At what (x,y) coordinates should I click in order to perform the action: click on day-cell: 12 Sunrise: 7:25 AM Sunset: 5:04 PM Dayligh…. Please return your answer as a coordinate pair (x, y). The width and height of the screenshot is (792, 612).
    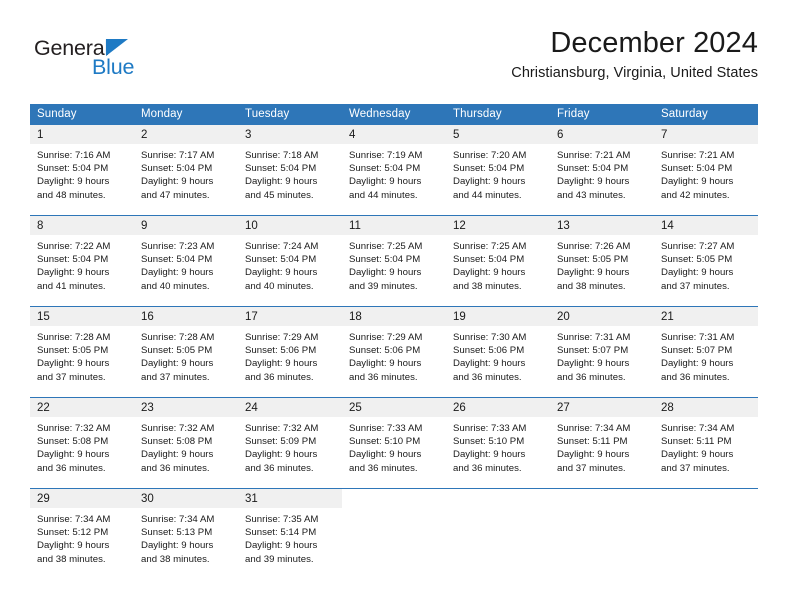
    Looking at the image, I should click on (498, 261).